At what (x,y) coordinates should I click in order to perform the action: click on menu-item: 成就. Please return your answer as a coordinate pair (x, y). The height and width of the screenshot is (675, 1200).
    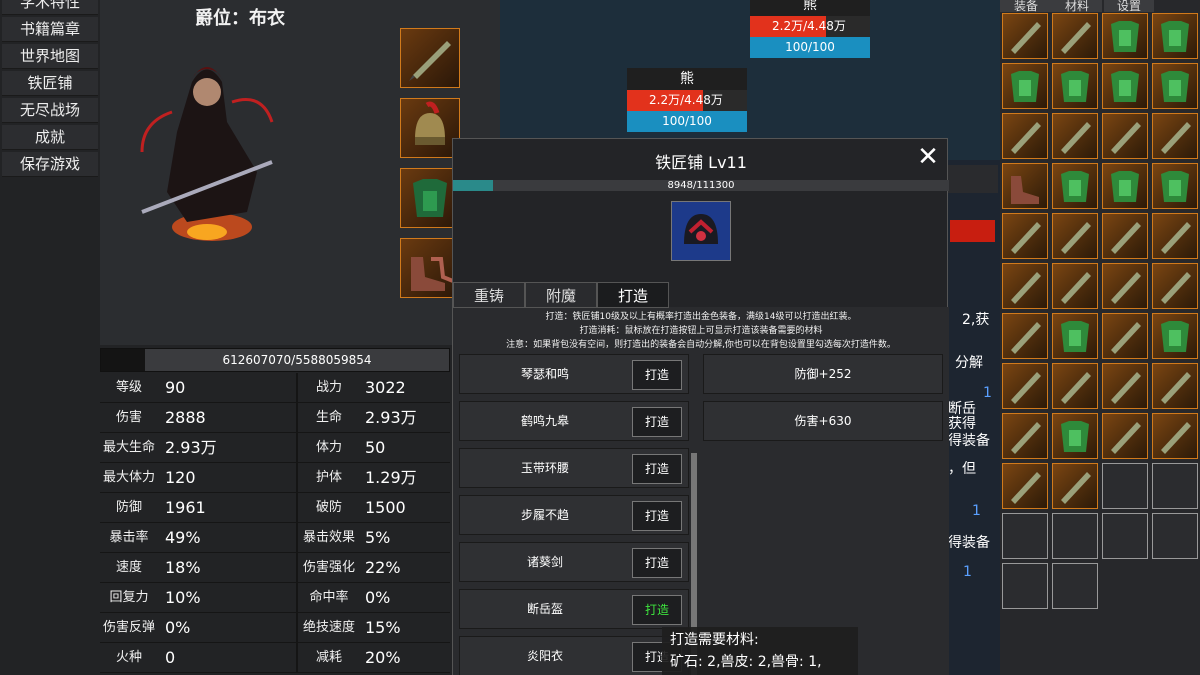
    Looking at the image, I should click on (50, 137).